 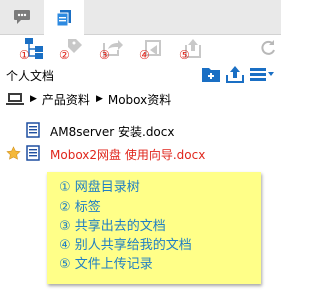 I want to click on legend-item: ① 网盘目录树, so click(x=99, y=187).